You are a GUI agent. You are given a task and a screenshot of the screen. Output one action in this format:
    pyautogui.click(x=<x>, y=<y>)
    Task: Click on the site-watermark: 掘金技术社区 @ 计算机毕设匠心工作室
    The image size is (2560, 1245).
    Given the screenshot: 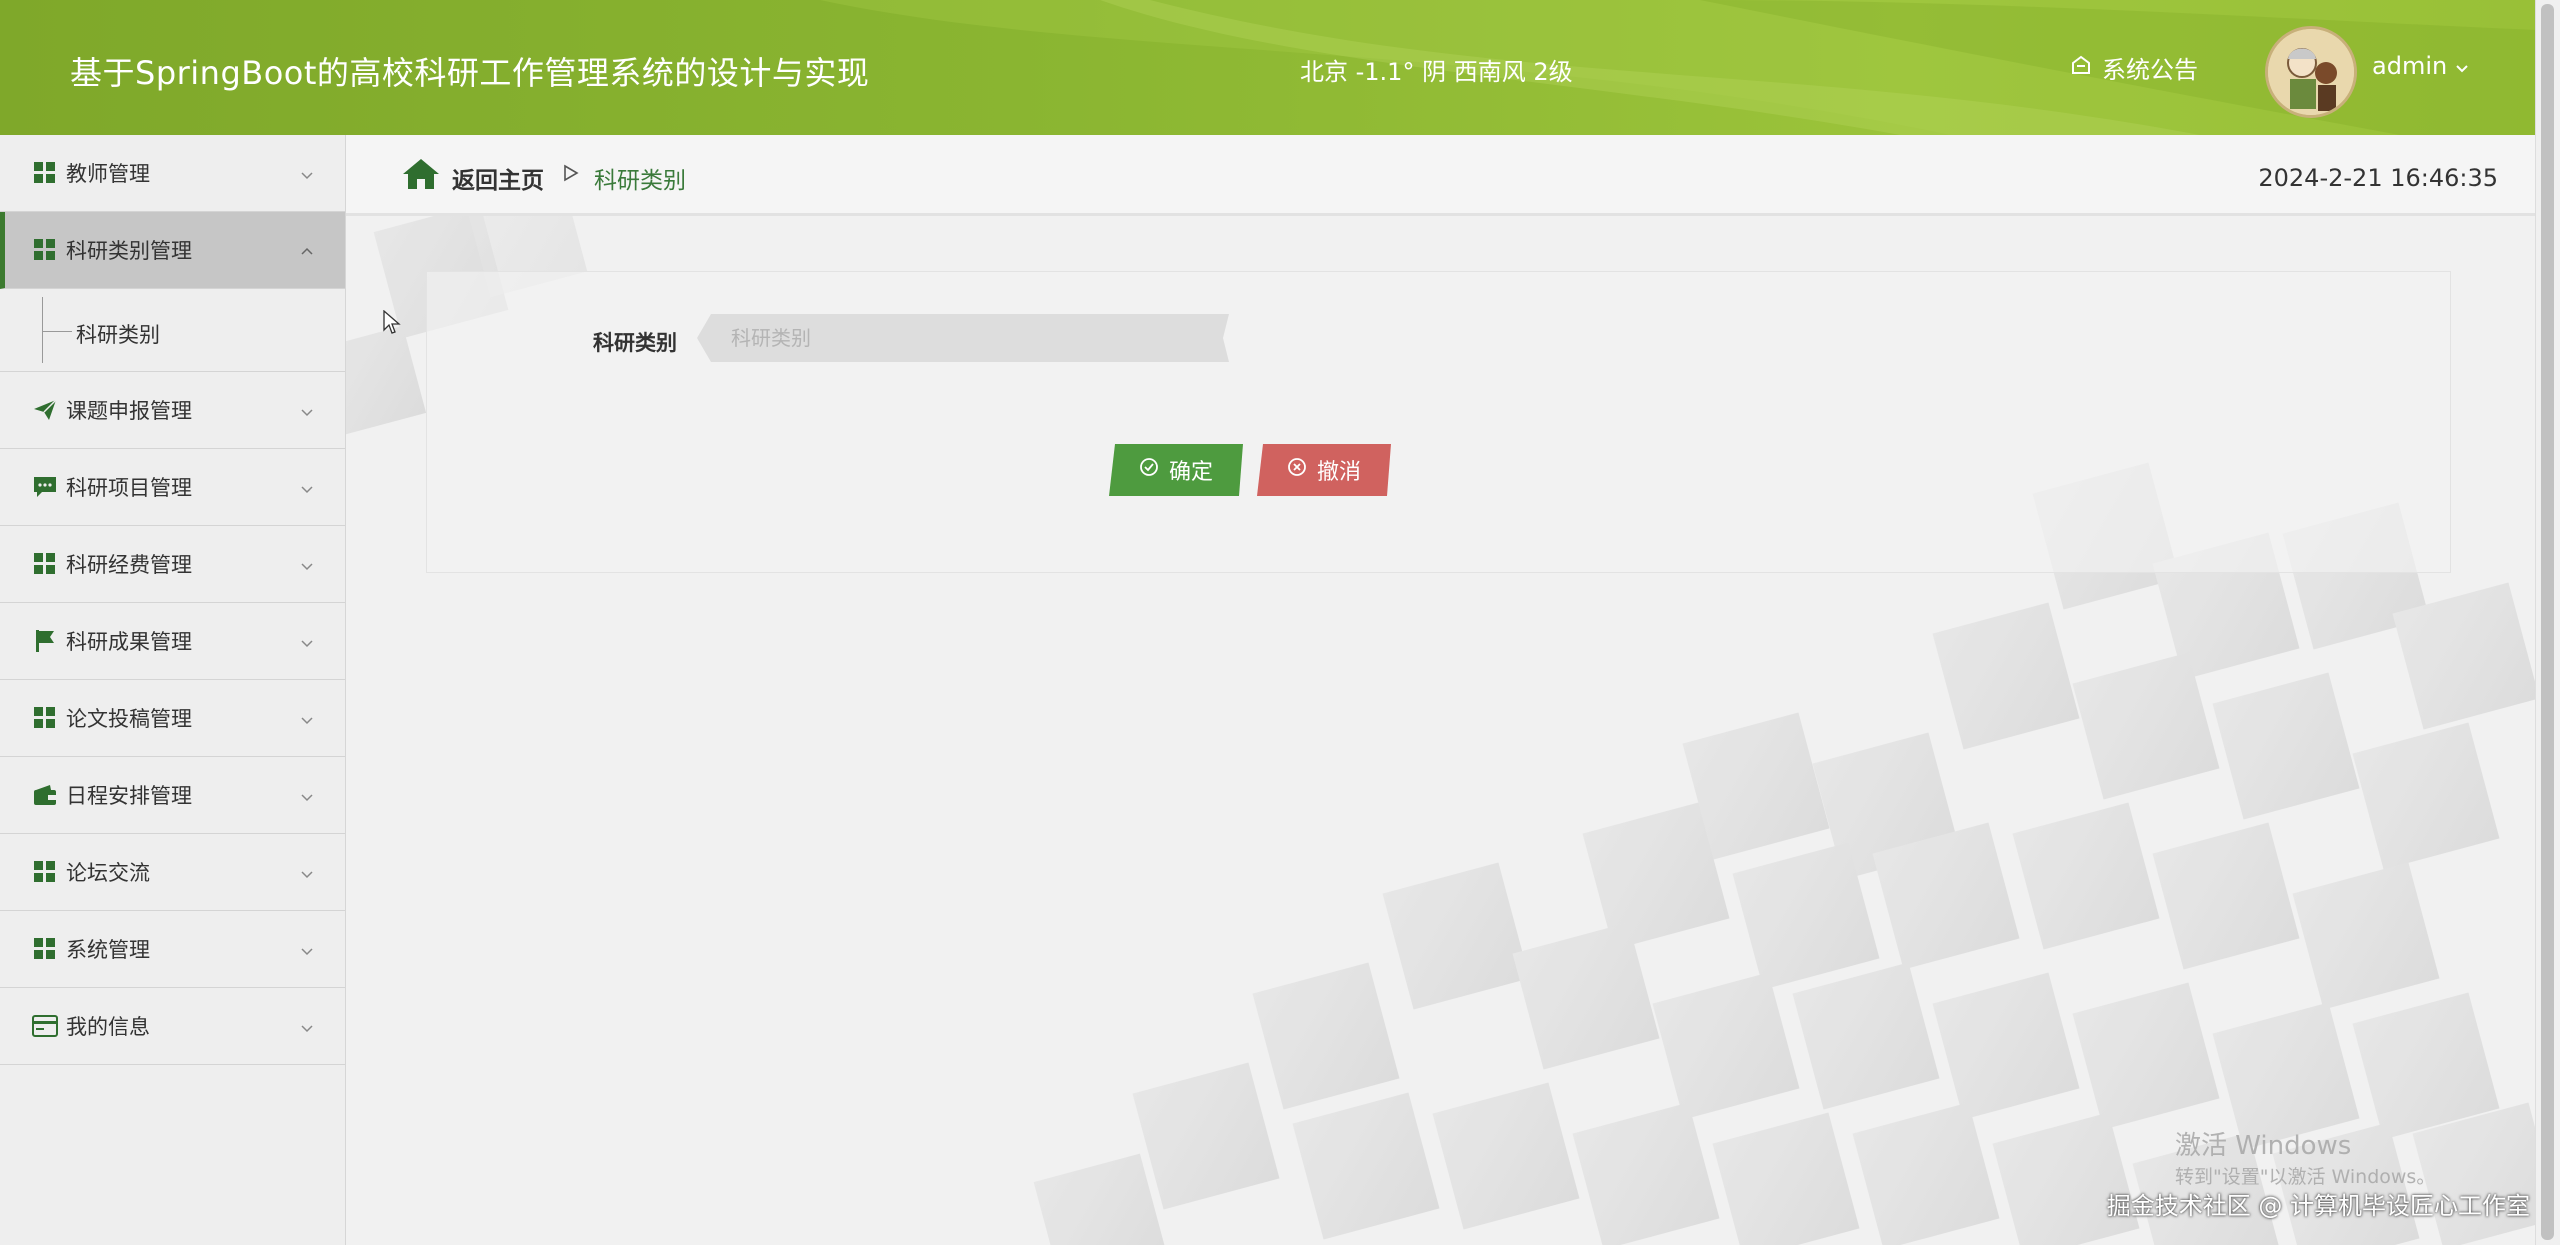 What is the action you would take?
    pyautogui.click(x=2318, y=1206)
    